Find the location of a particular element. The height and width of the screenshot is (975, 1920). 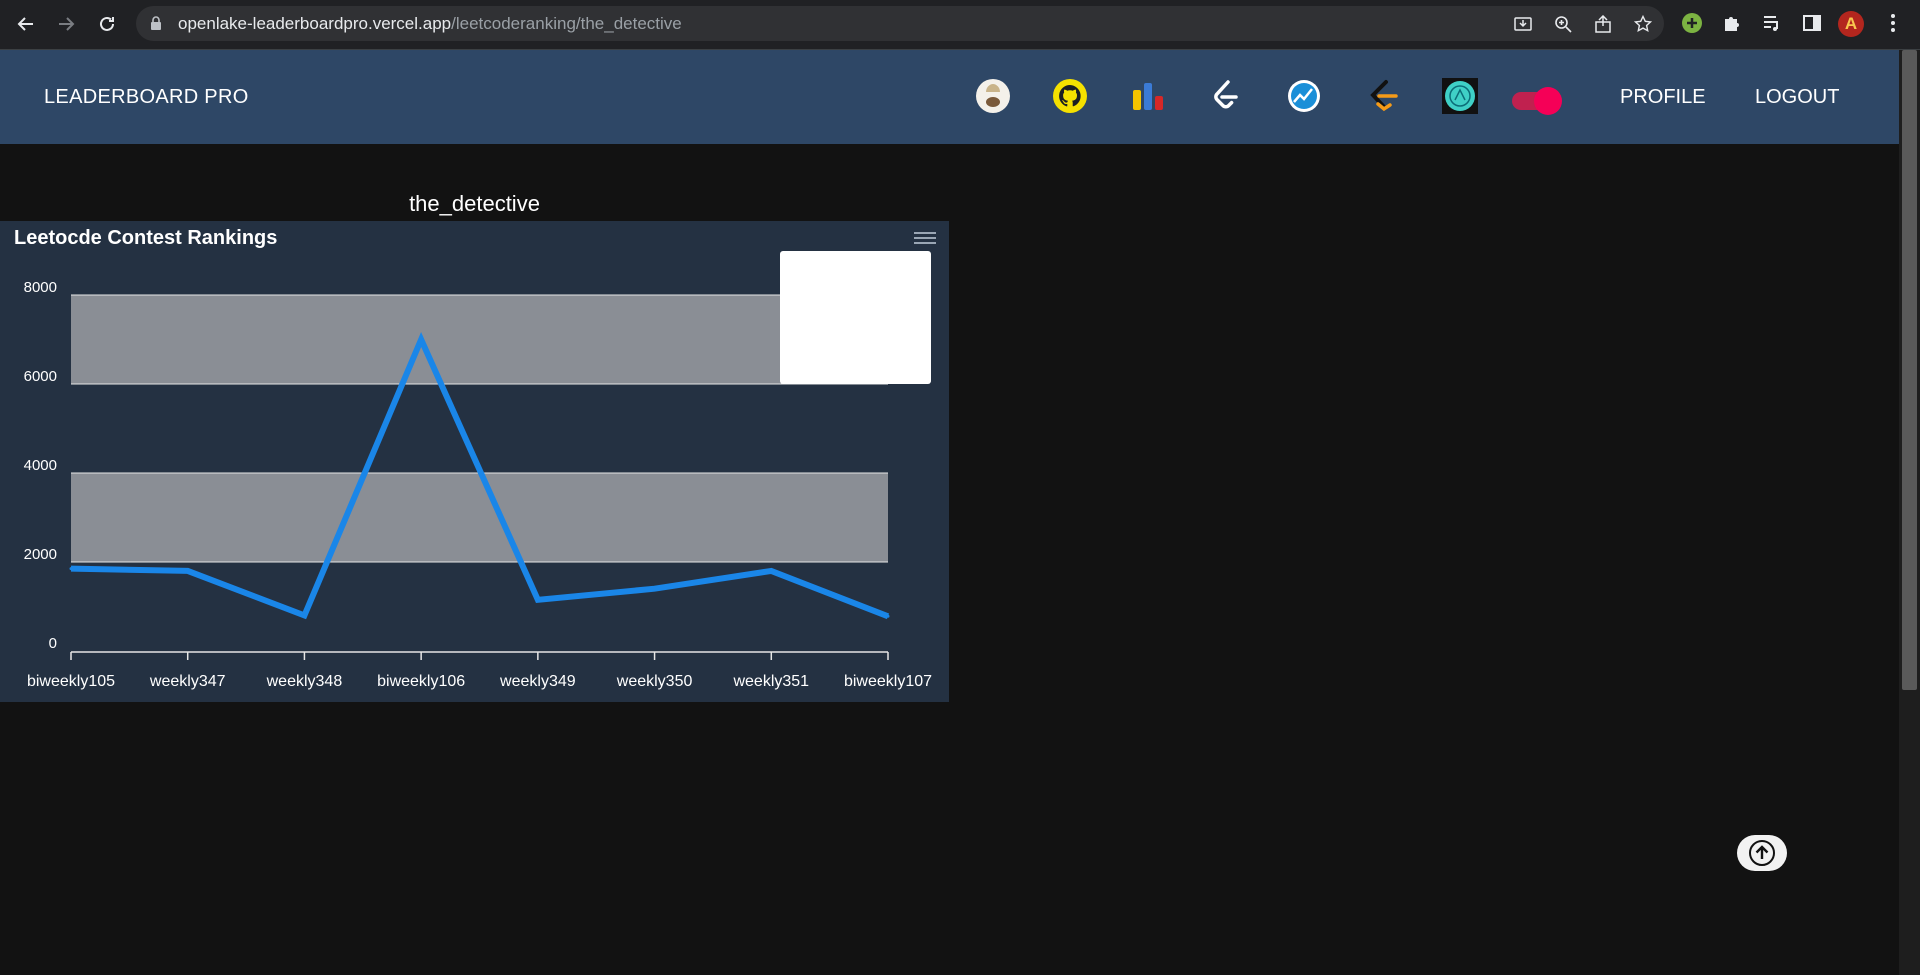

logout-link: LOGOUT is located at coordinates (1797, 97).